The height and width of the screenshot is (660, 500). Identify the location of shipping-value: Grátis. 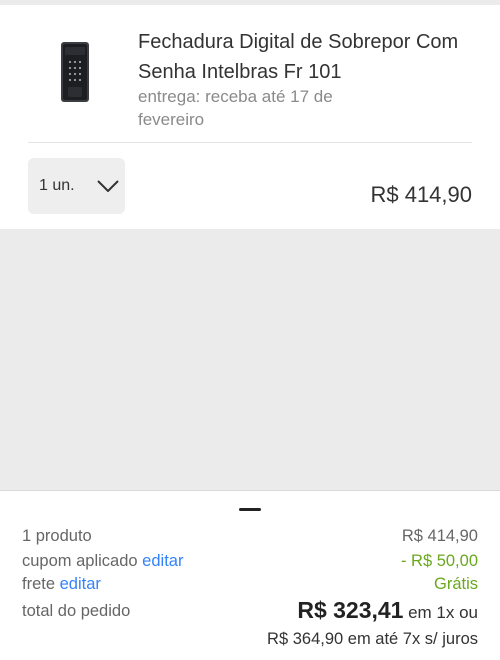
(455, 584).